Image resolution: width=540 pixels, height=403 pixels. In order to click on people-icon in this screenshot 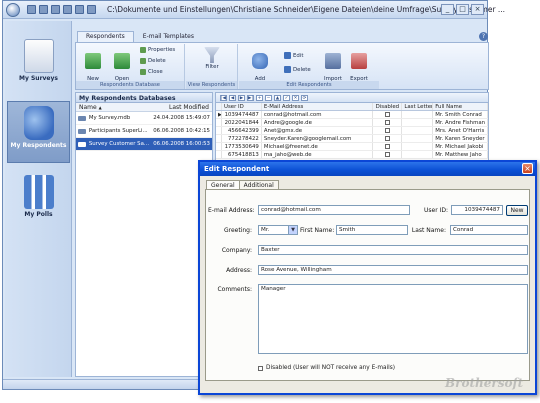, I will do `click(38, 123)`.